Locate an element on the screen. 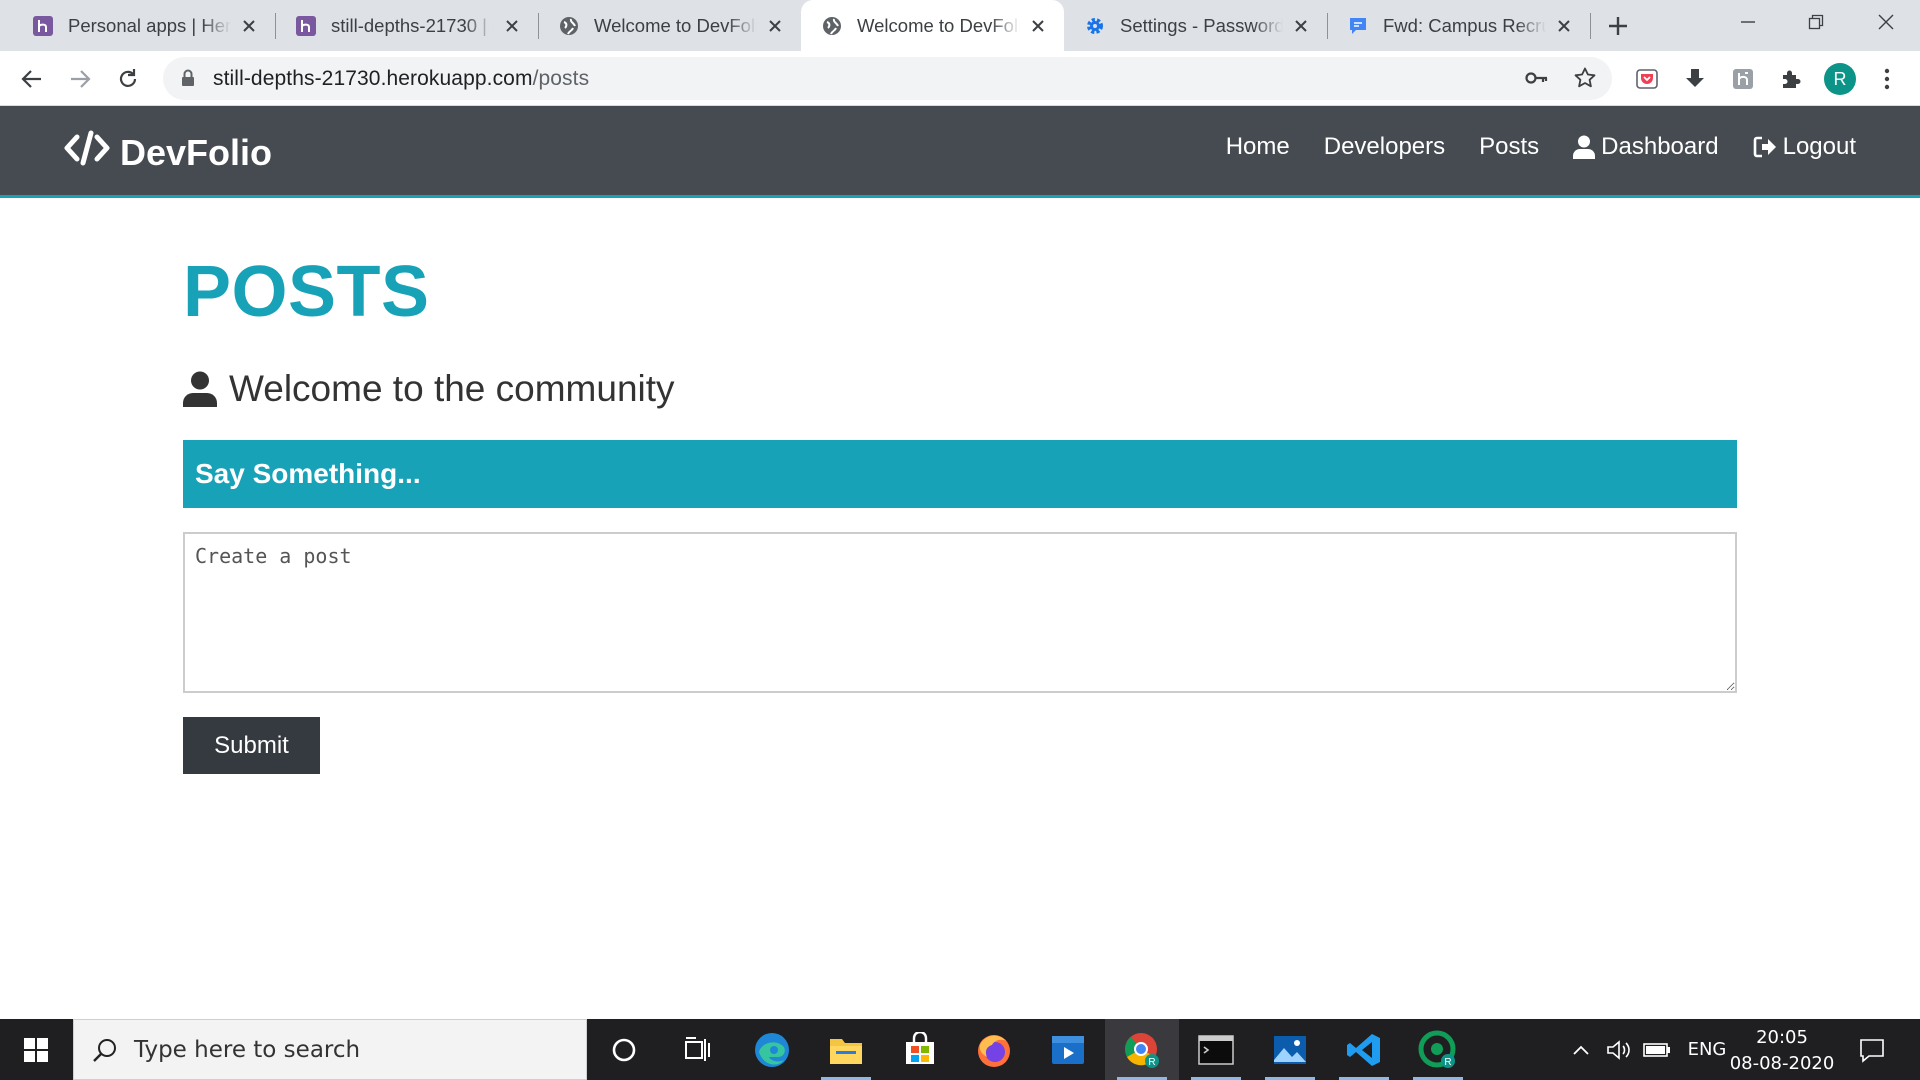 The width and height of the screenshot is (1920, 1080). minimize-icon is located at coordinates (1748, 22).